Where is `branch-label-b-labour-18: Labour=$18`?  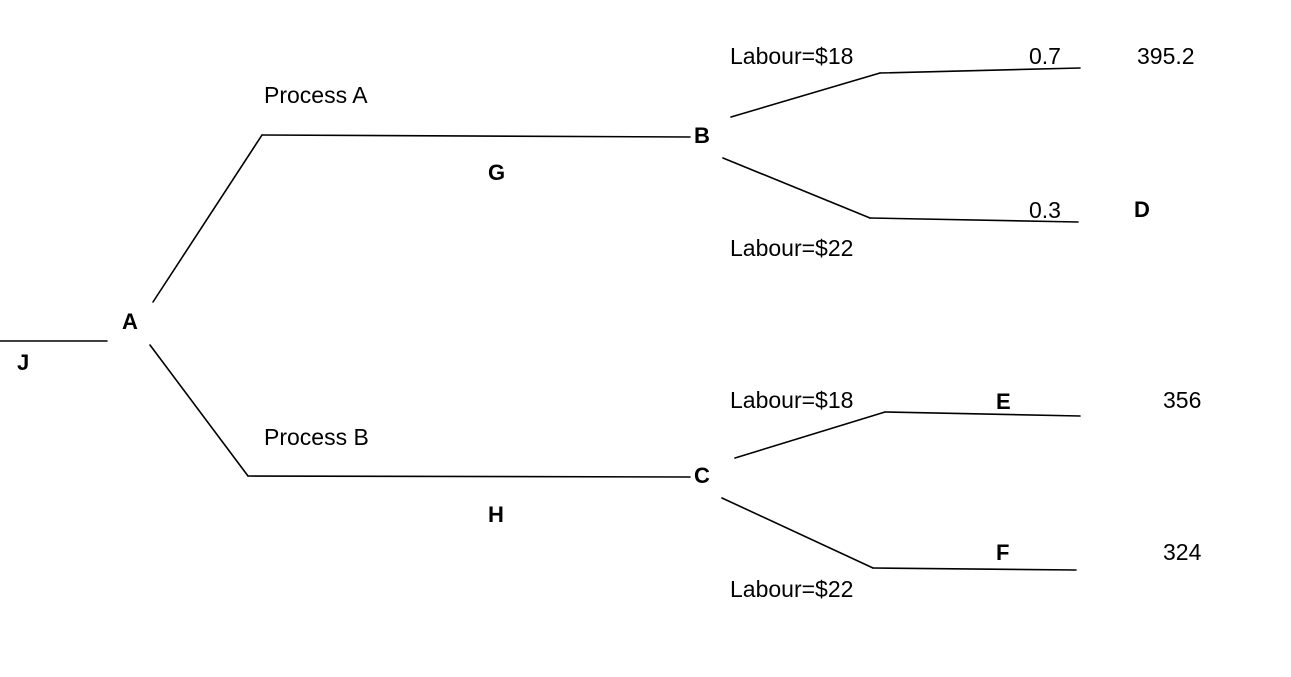 branch-label-b-labour-18: Labour=$18 is located at coordinates (792, 56).